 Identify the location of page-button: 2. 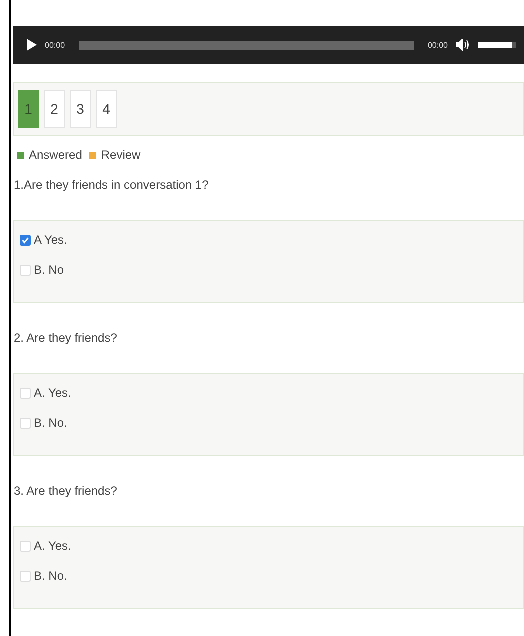
(54, 109).